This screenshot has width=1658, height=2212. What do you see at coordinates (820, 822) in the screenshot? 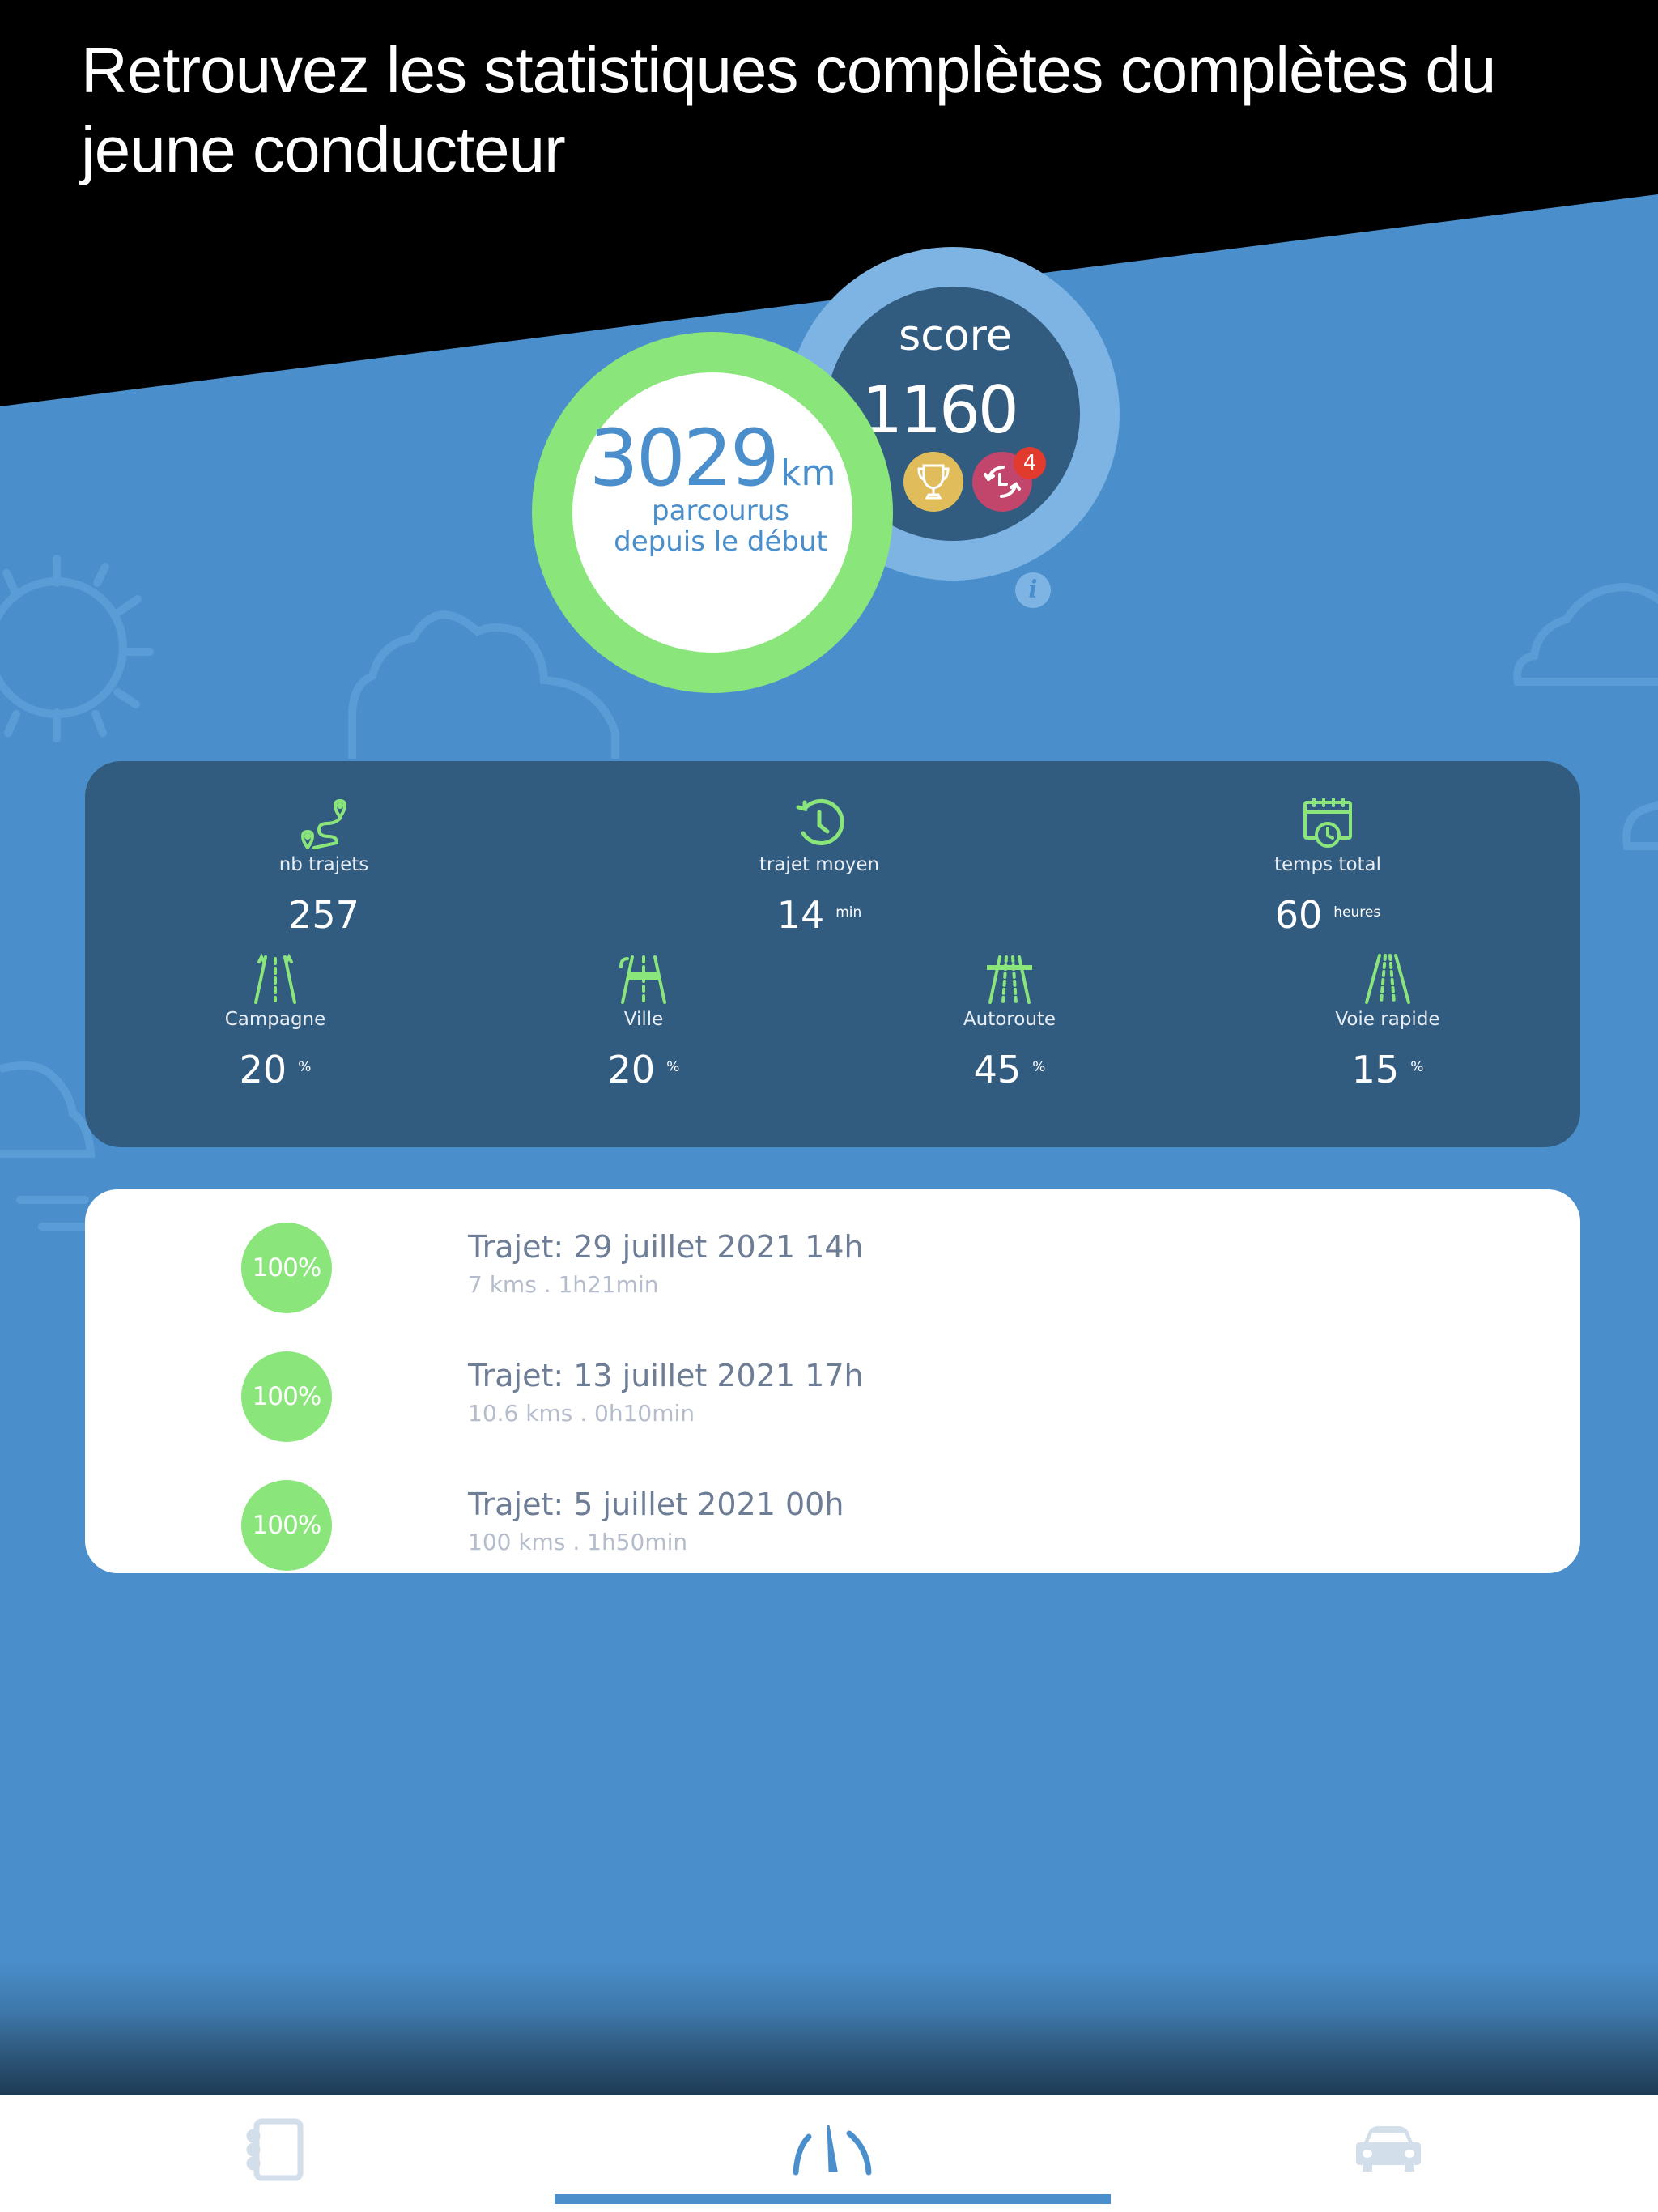
I see `history-clock-icon` at bounding box center [820, 822].